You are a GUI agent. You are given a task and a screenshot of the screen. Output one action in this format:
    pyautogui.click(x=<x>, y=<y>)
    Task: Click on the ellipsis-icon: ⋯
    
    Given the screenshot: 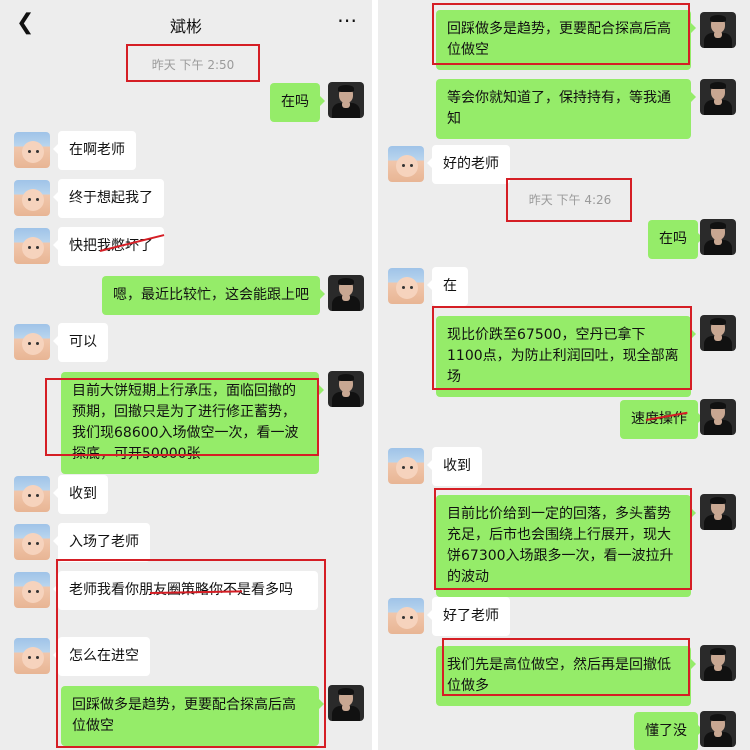 What is the action you would take?
    pyautogui.click(x=347, y=20)
    